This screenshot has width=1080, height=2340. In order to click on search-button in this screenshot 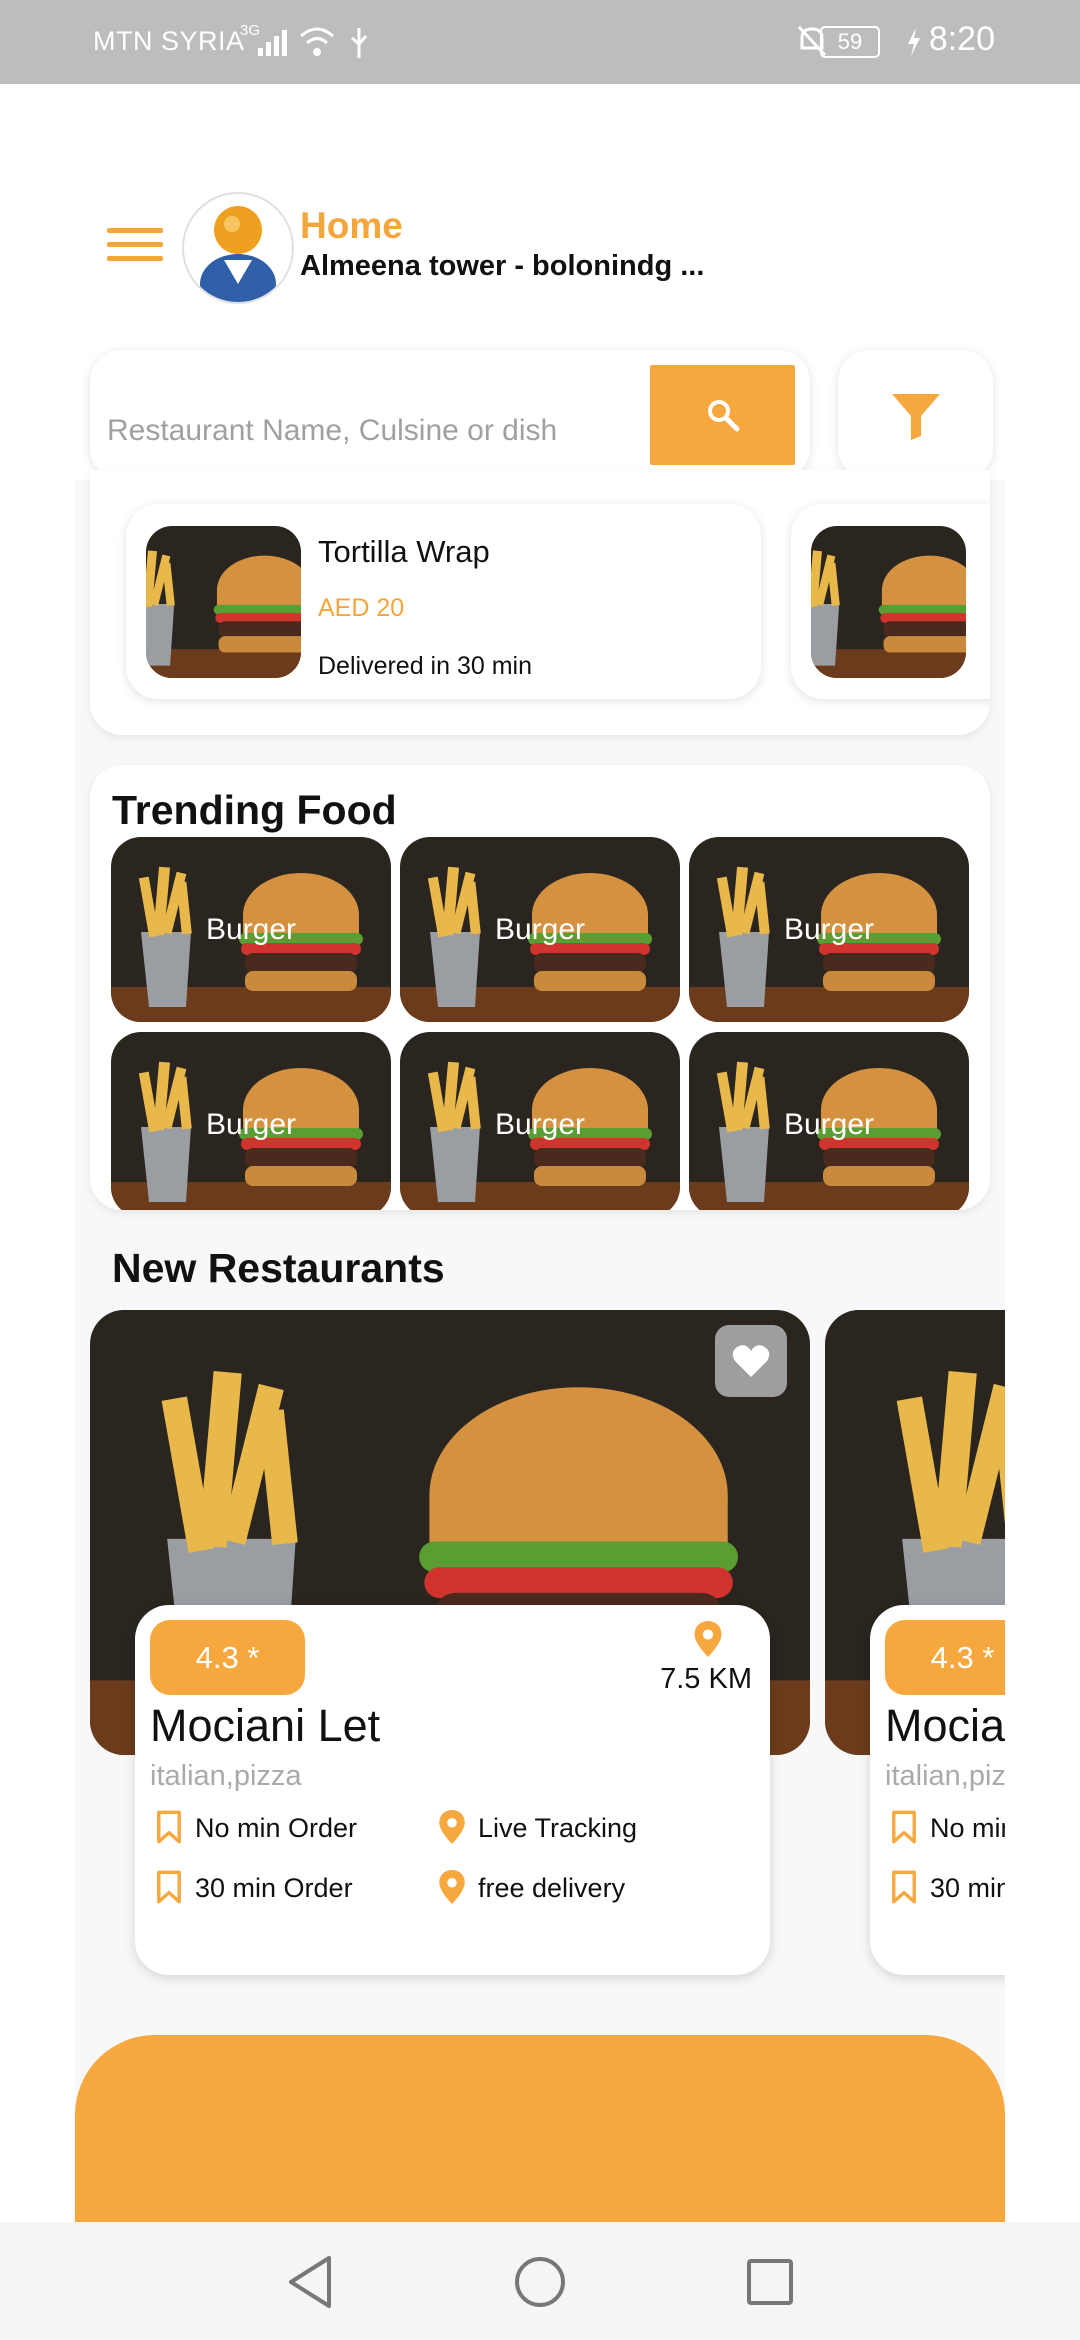, I will do `click(722, 415)`.